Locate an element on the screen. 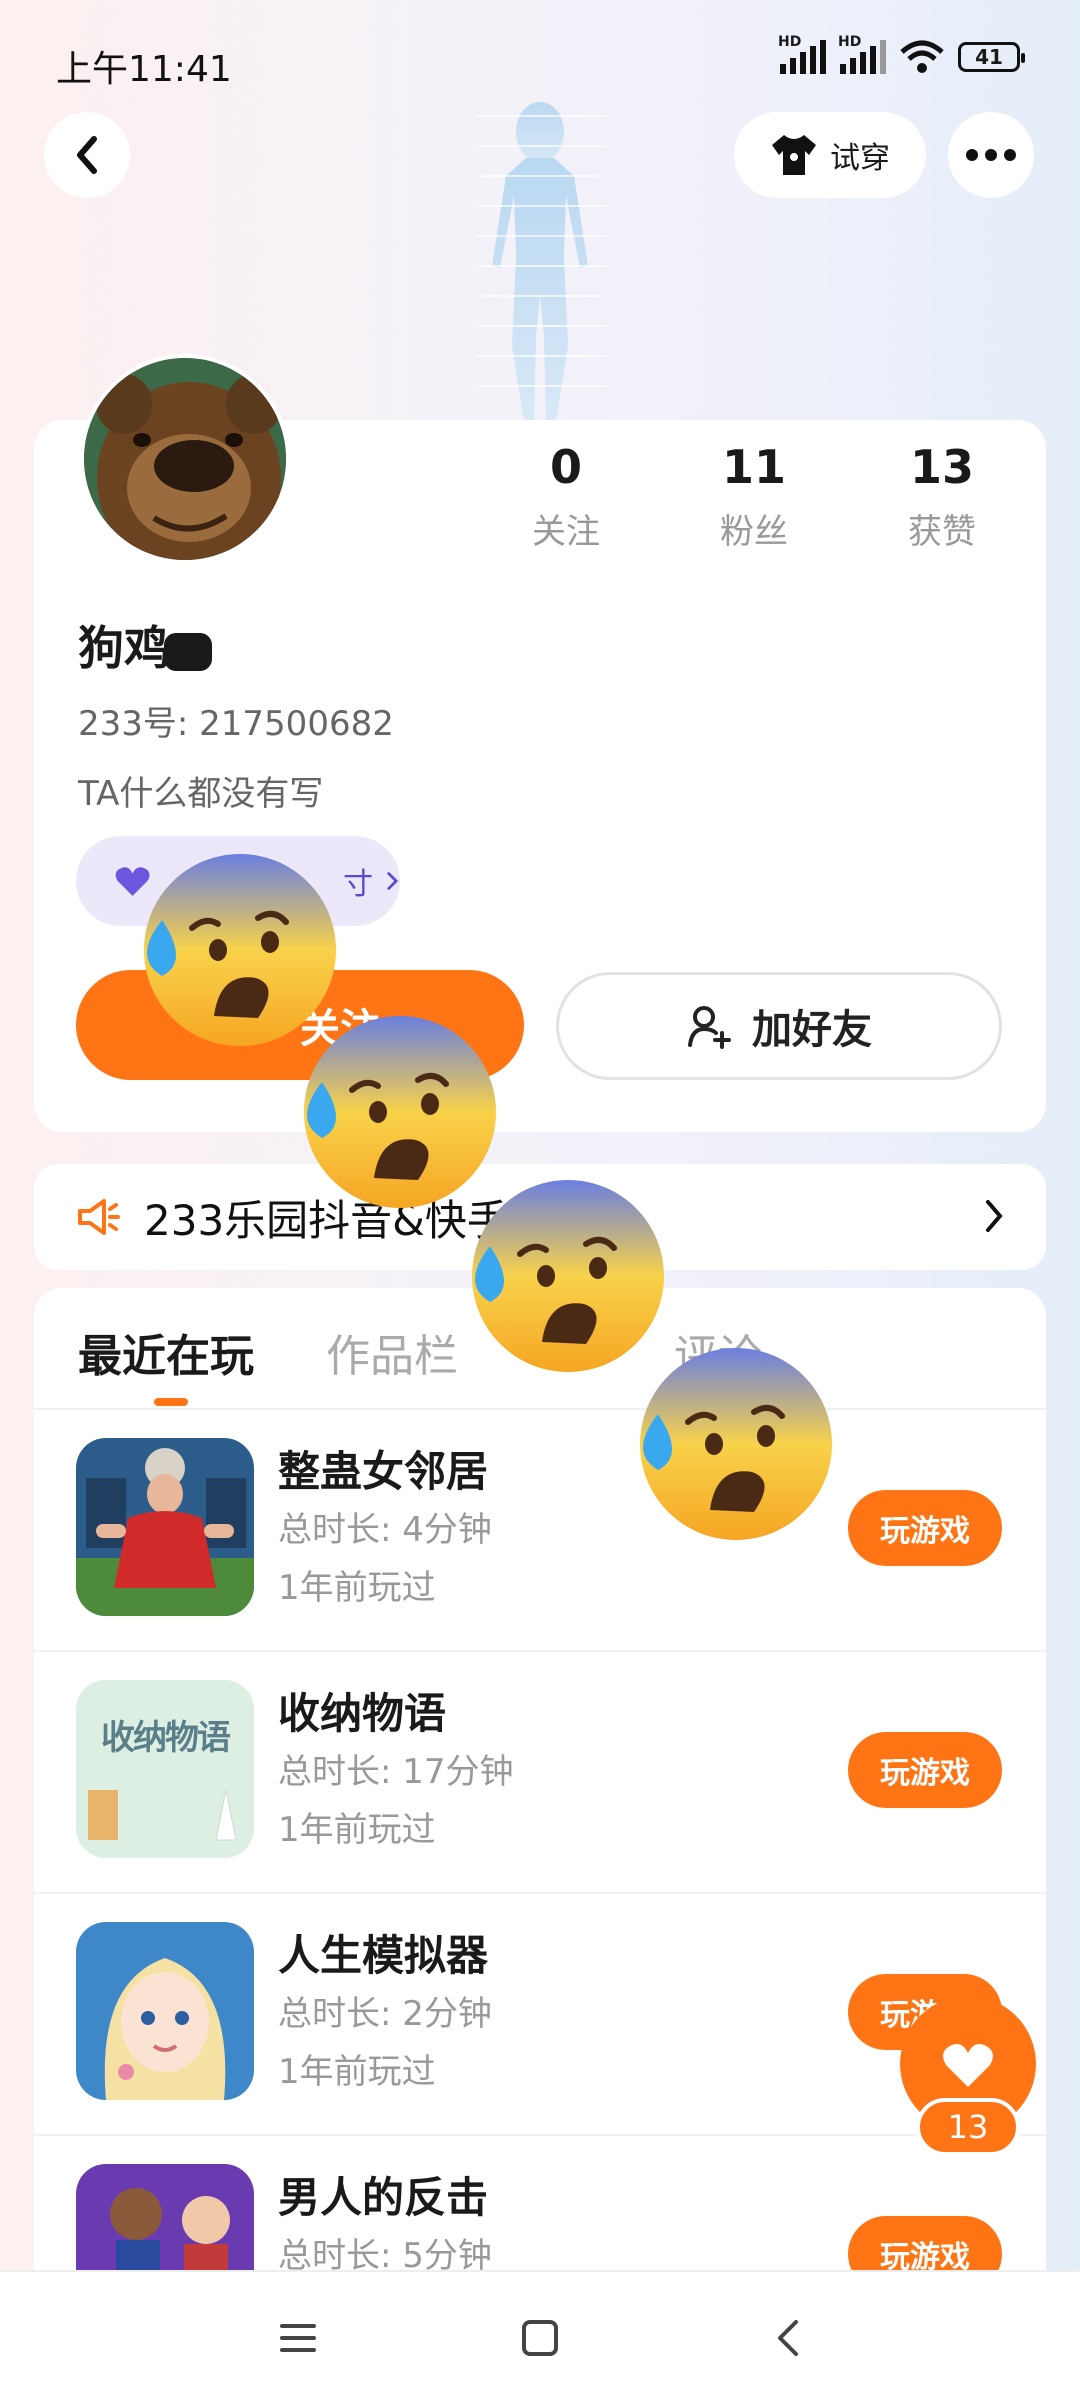 The height and width of the screenshot is (2400, 1080). game-playtime: 总时长: 4分钟 is located at coordinates (385, 1530).